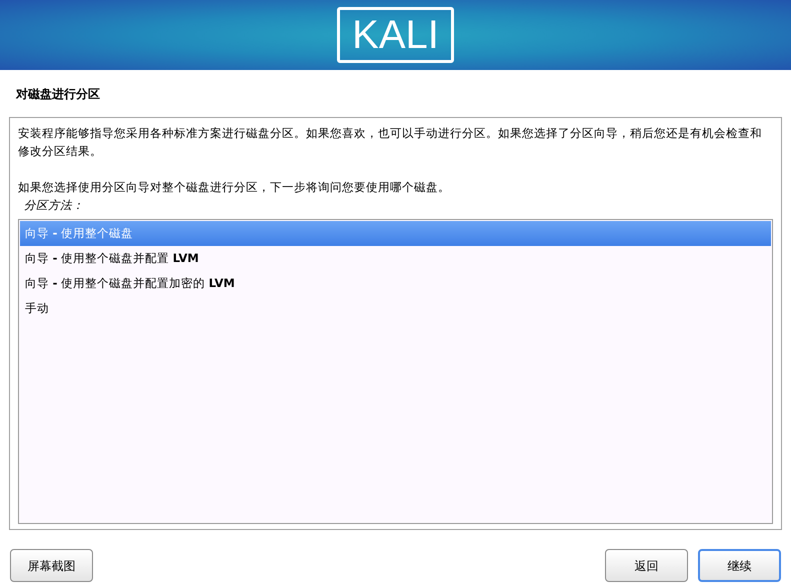  What do you see at coordinates (57, 94) in the screenshot?
I see `page-title: 对磁盘进行分区` at bounding box center [57, 94].